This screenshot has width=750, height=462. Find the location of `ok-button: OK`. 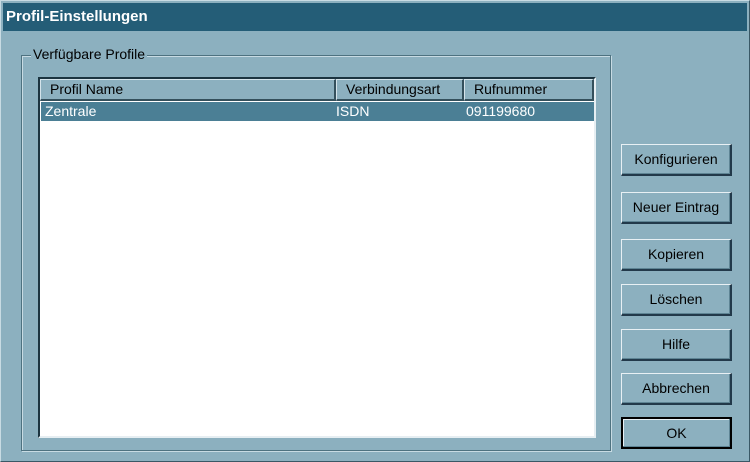

ok-button: OK is located at coordinates (676, 433).